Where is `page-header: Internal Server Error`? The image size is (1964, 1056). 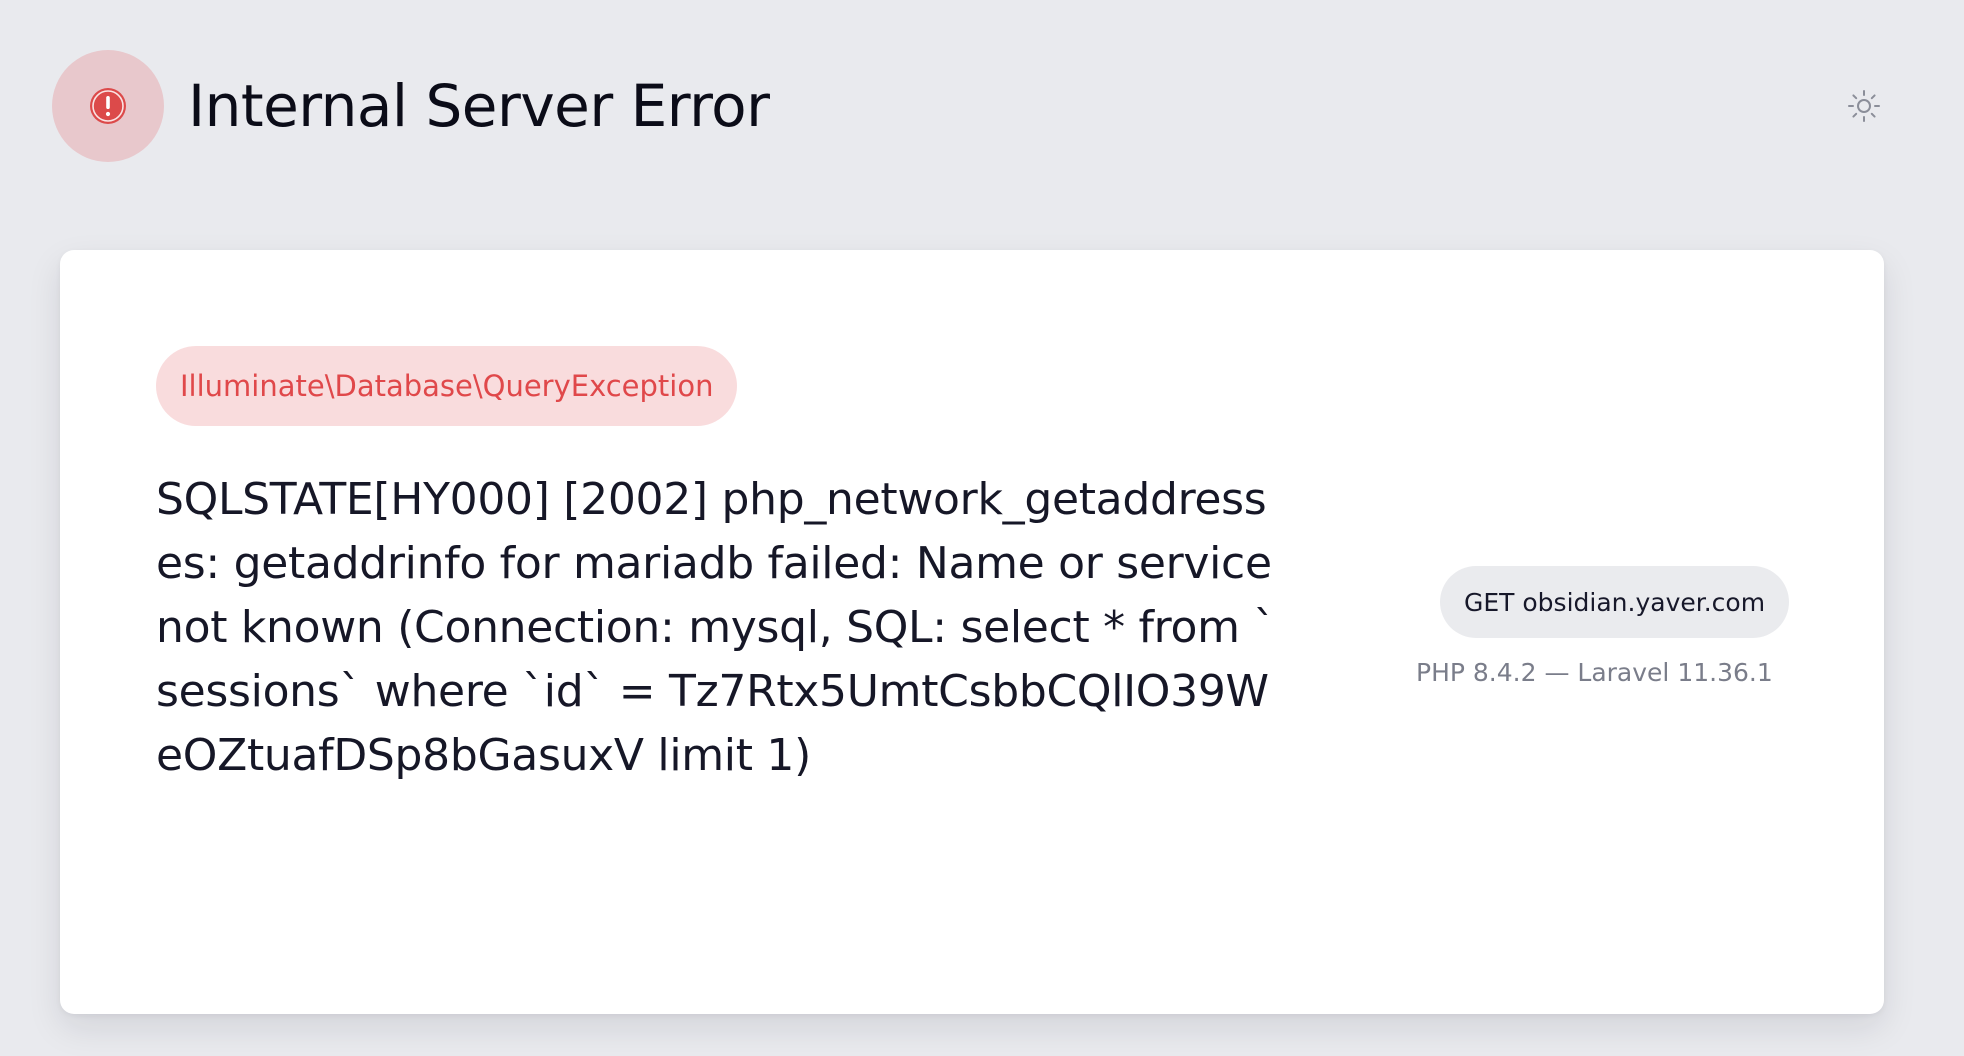 page-header: Internal Server Error is located at coordinates (411, 106).